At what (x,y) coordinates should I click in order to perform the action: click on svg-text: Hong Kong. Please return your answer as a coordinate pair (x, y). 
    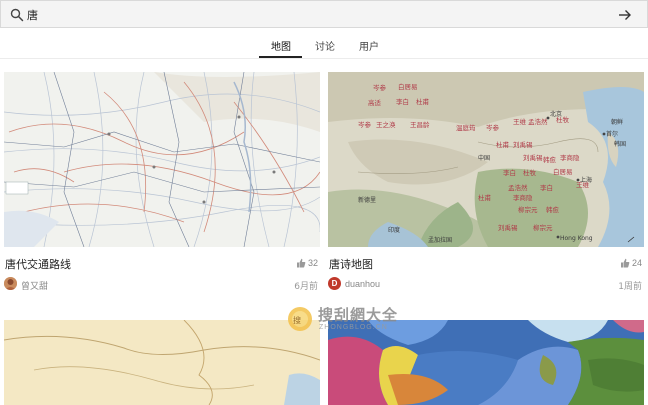
    Looking at the image, I should click on (576, 238).